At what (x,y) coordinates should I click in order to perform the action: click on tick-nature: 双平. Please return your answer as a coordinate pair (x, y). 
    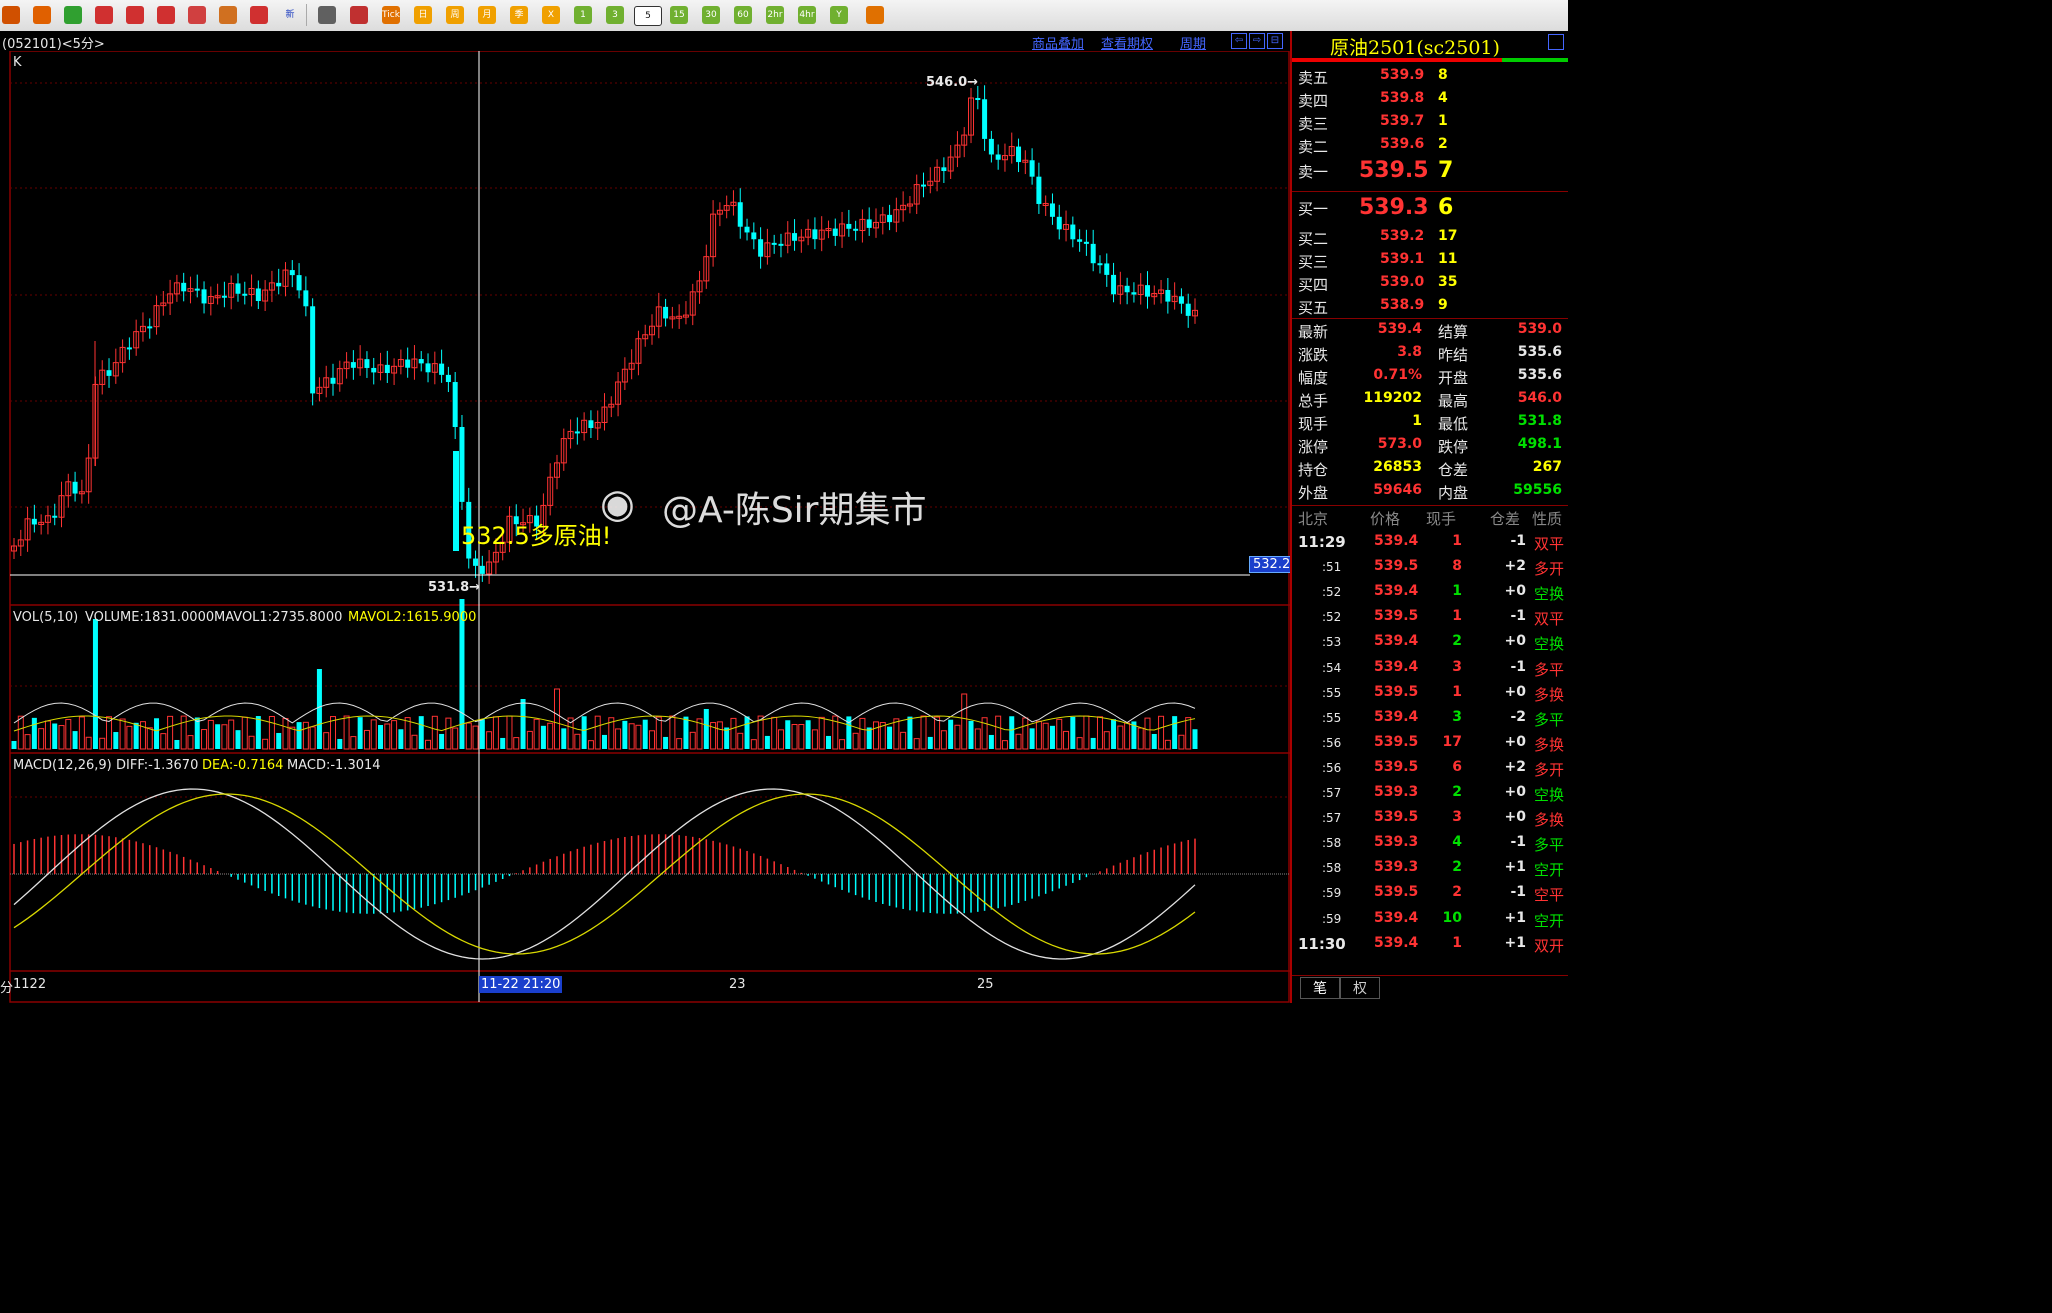
    Looking at the image, I should click on (1549, 619).